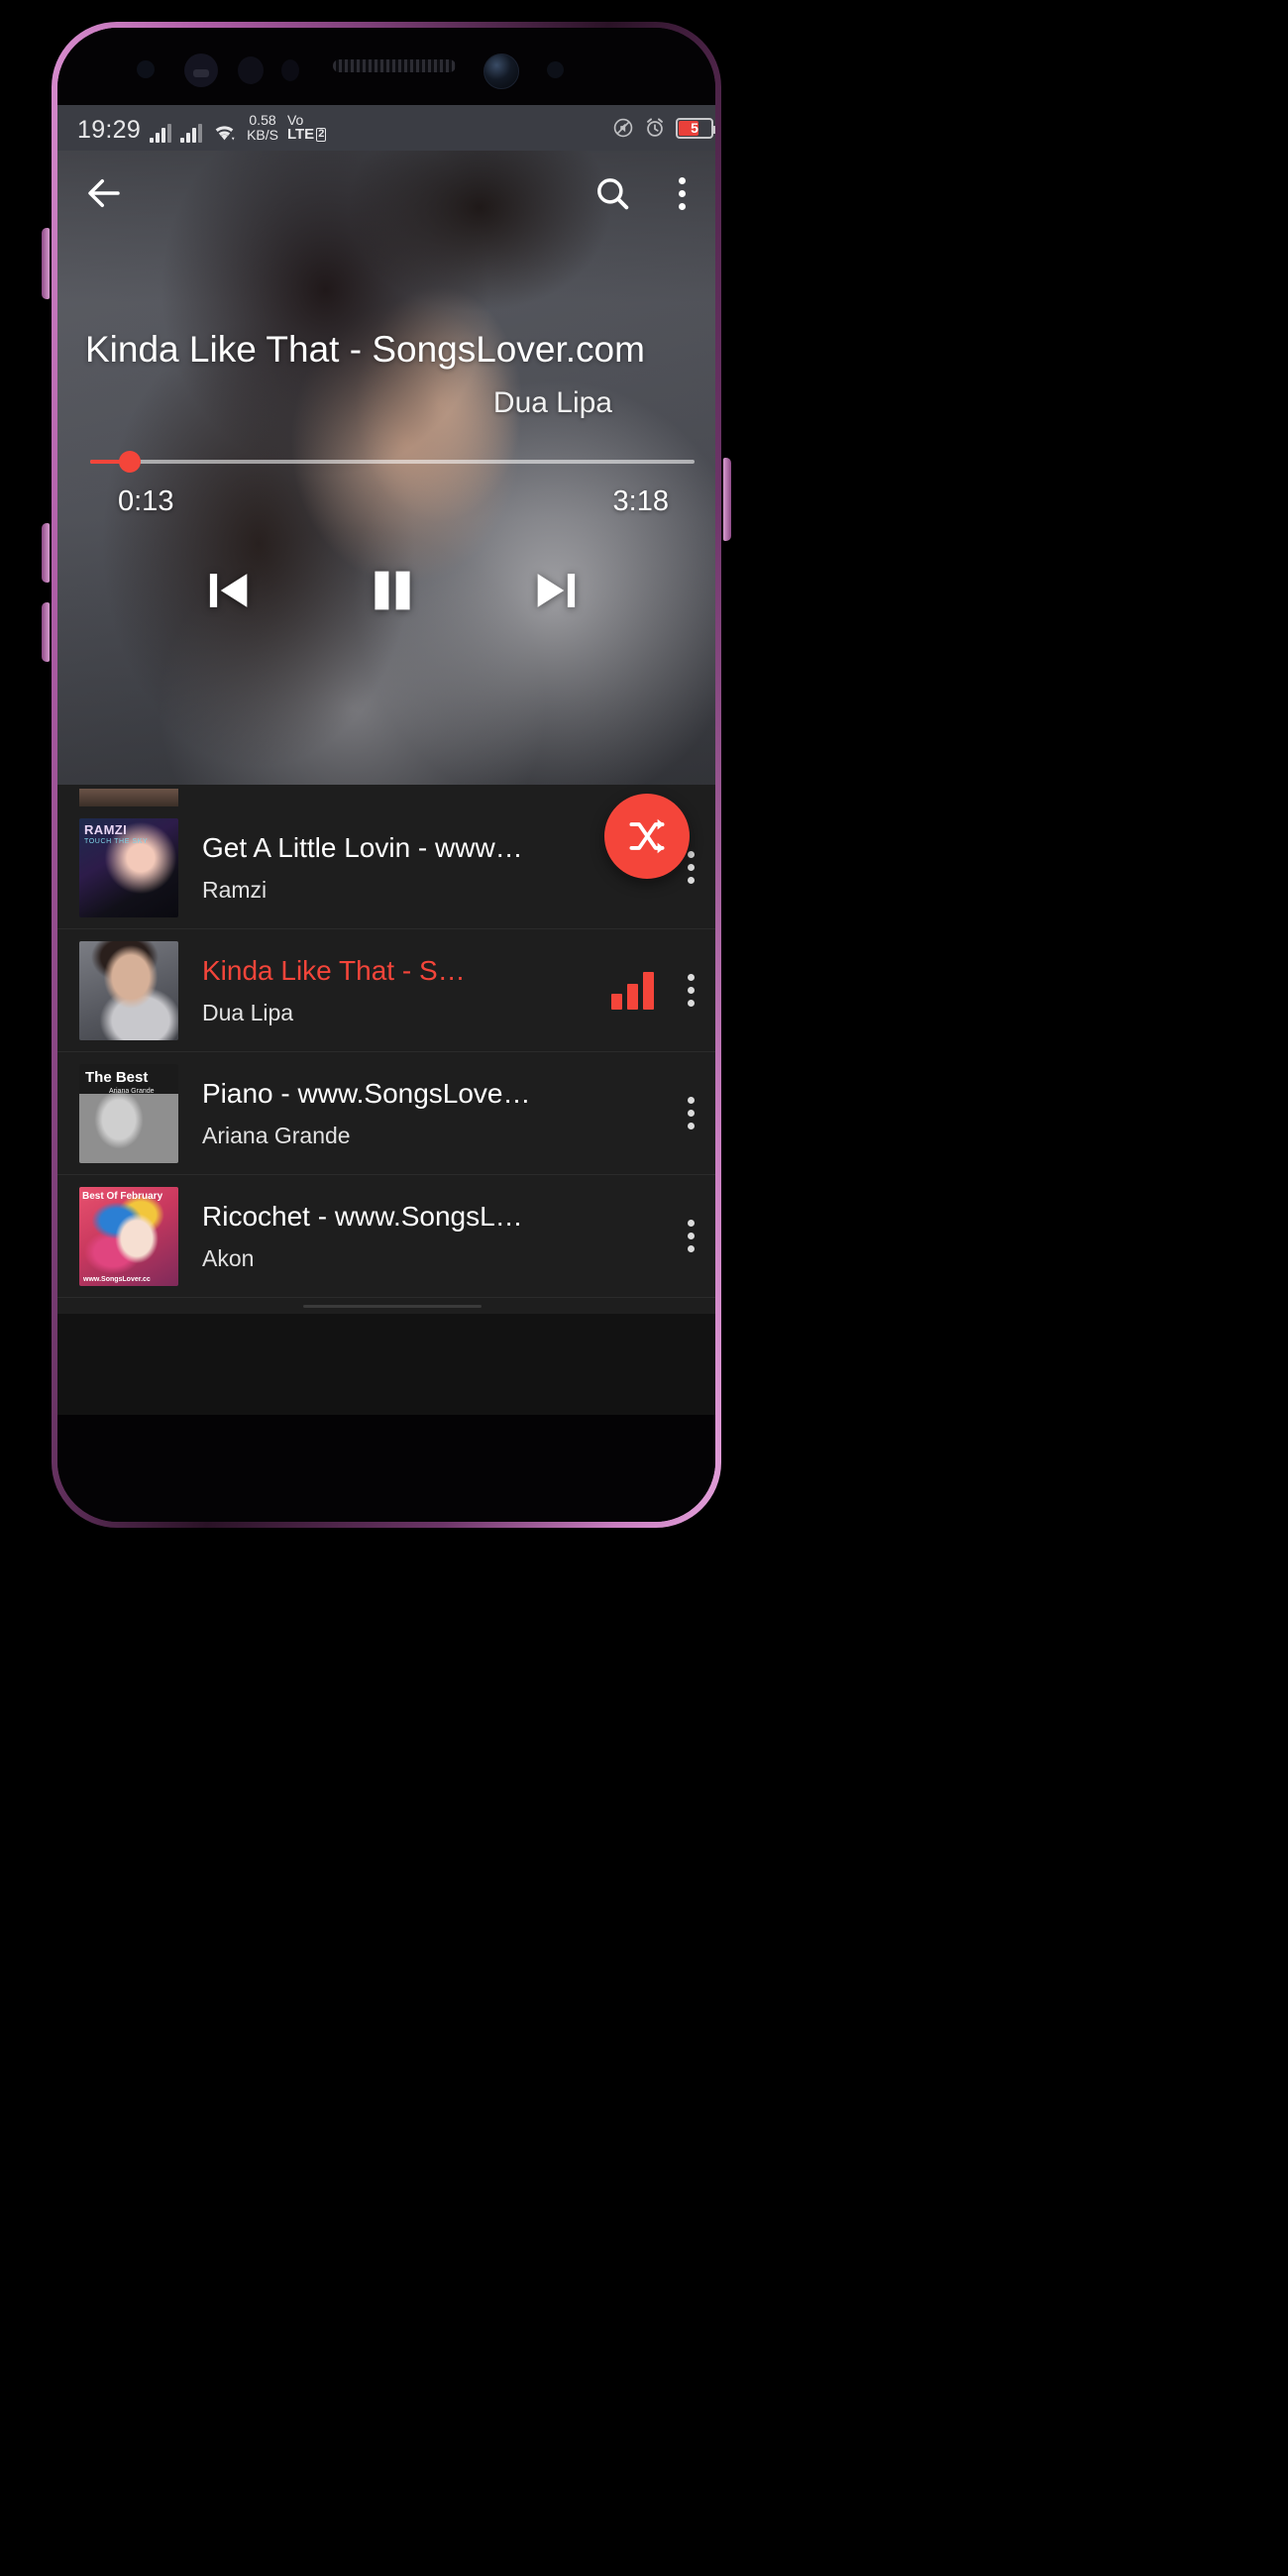  What do you see at coordinates (235, 890) in the screenshot?
I see `track-artist: Ramzi` at bounding box center [235, 890].